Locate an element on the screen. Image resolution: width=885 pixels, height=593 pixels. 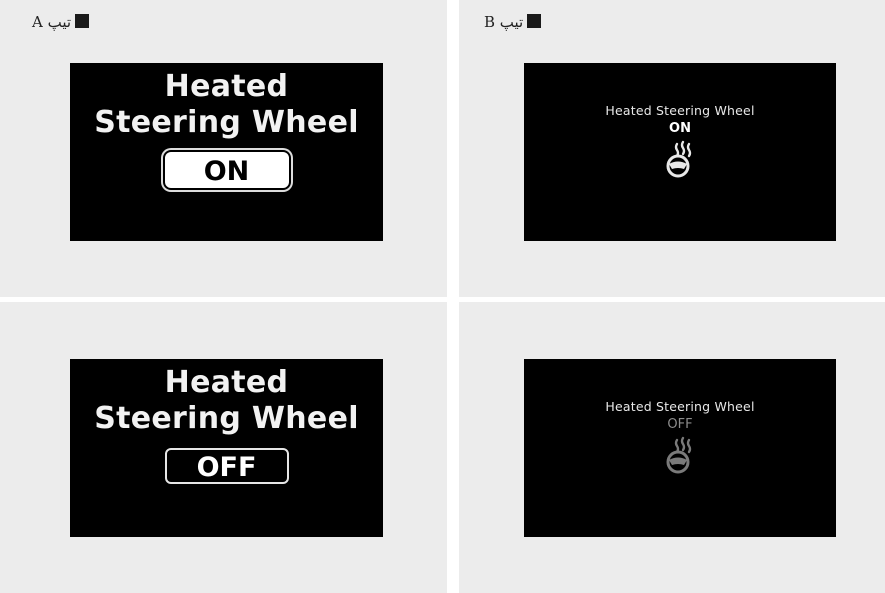
type-a-off-display: Heated Steering Wheel OFF is located at coordinates (226, 448).